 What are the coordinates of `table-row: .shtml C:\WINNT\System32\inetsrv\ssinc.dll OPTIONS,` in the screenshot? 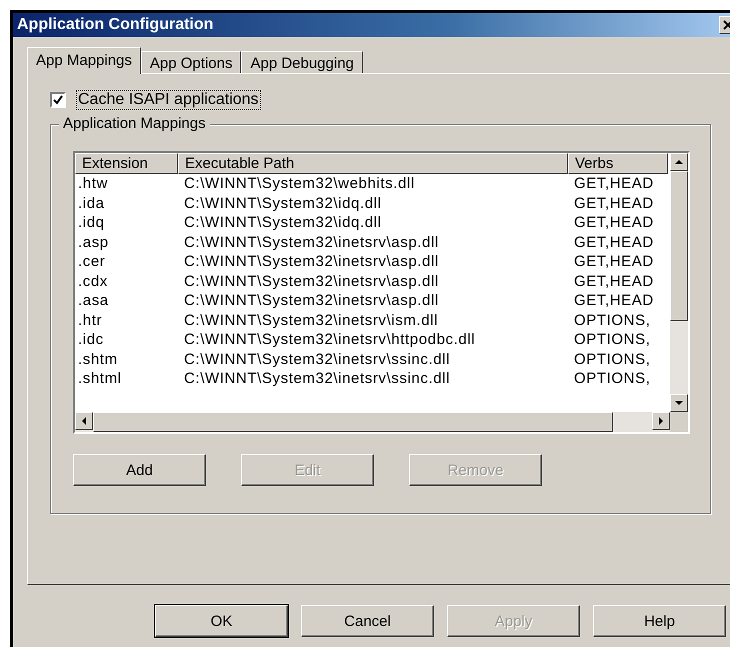 It's located at (372, 378).